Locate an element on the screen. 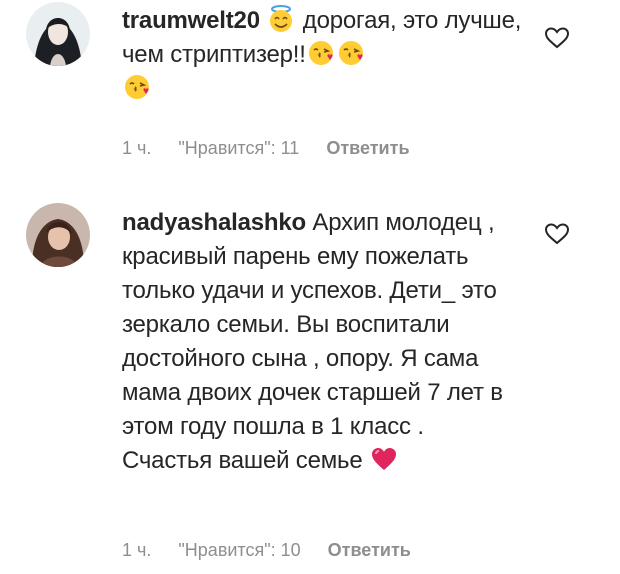  comment-meta: 1 ч. "Нравится": 10 Ответить is located at coordinates (277, 550).